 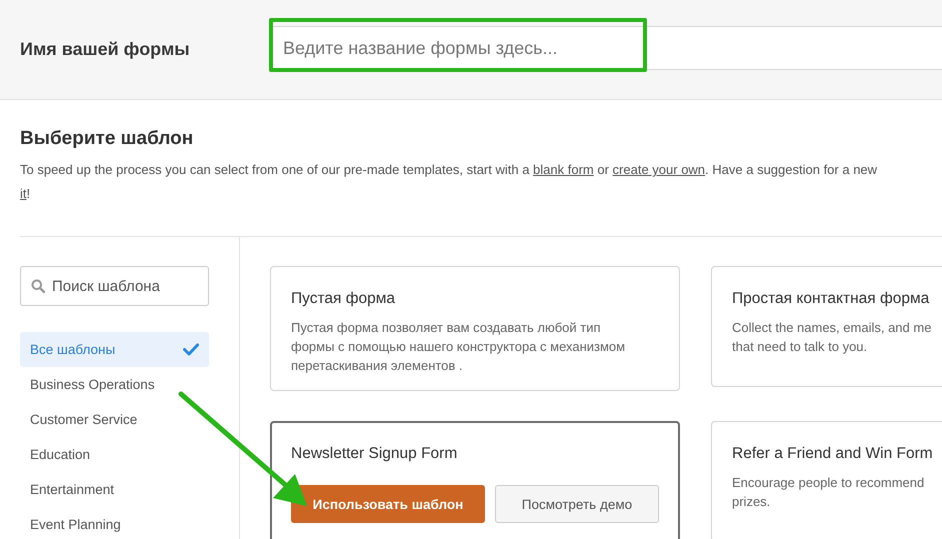 I want to click on intro-link: it, so click(x=23, y=193).